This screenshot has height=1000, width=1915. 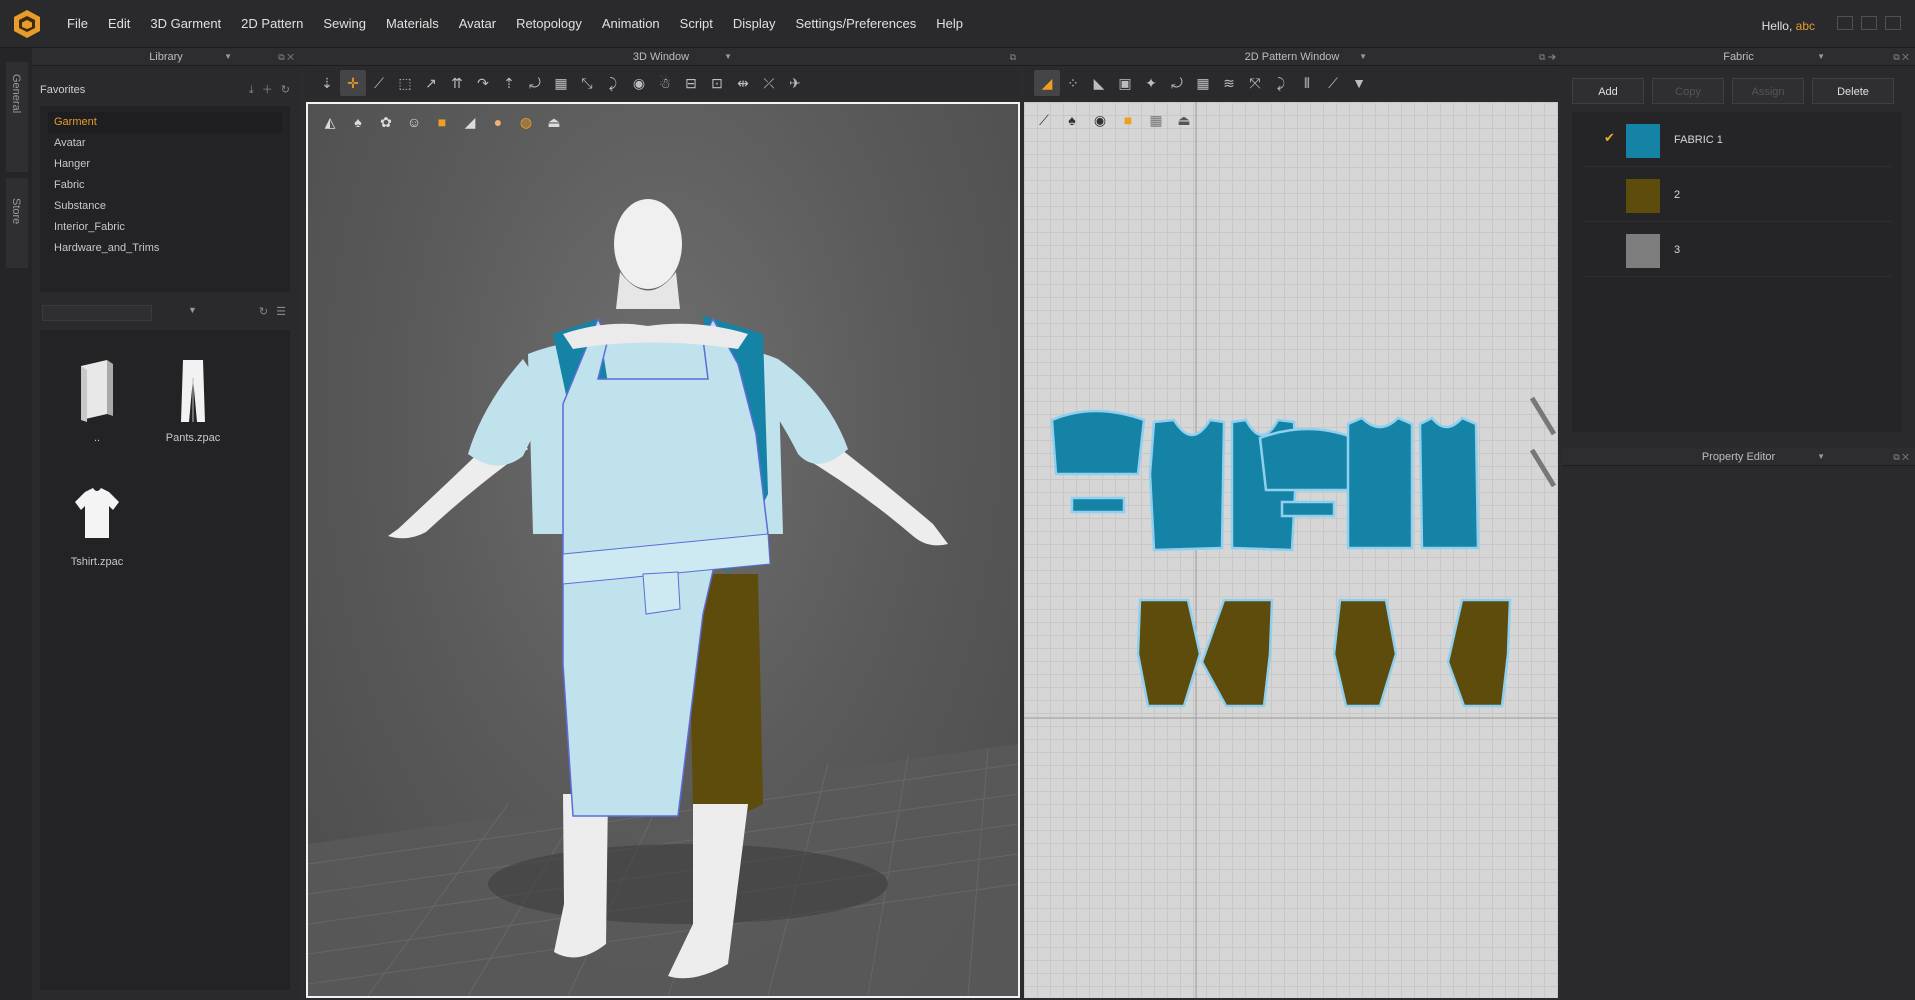 What do you see at coordinates (1177, 83) in the screenshot?
I see `dart-icon: ⤾` at bounding box center [1177, 83].